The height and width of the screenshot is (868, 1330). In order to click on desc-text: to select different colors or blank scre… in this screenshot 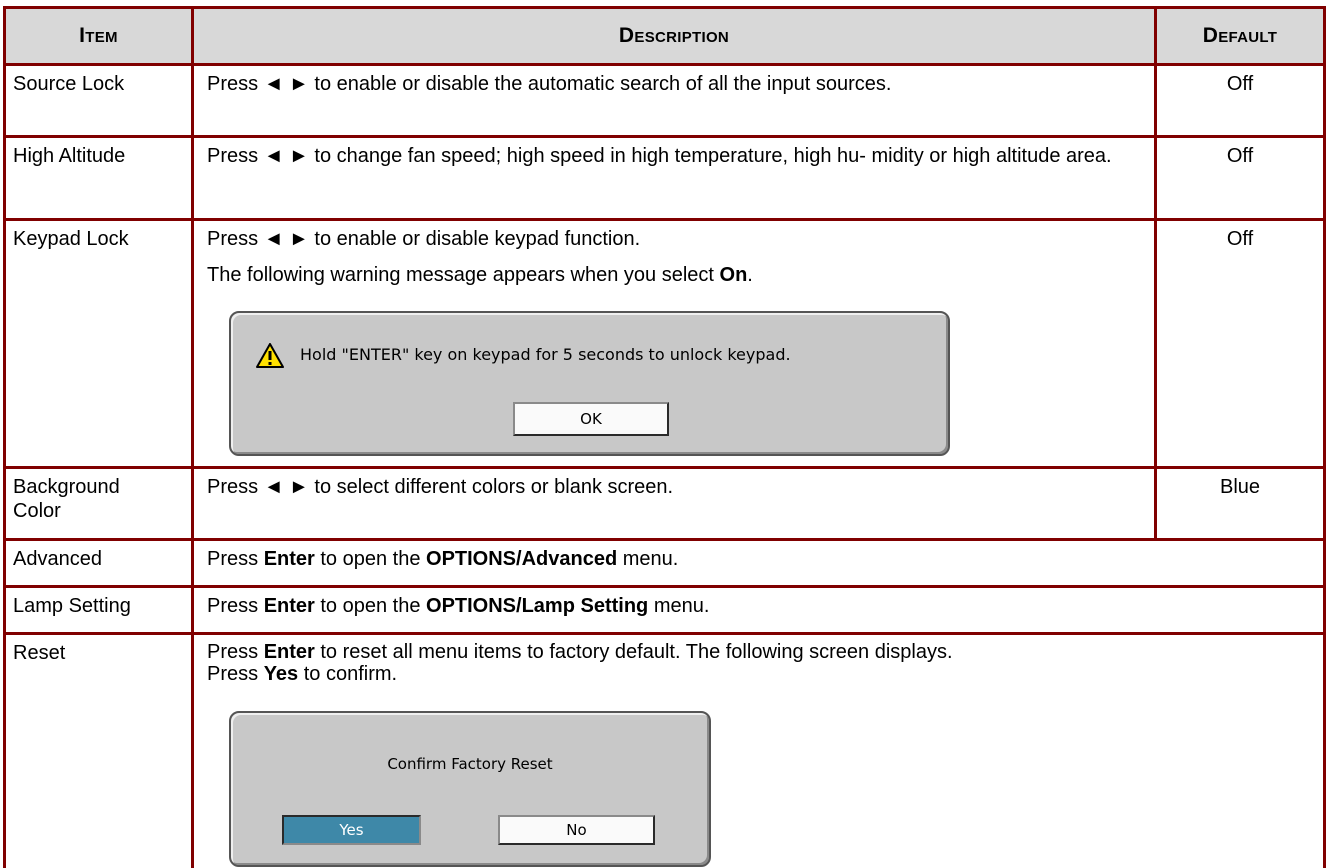, I will do `click(491, 487)`.